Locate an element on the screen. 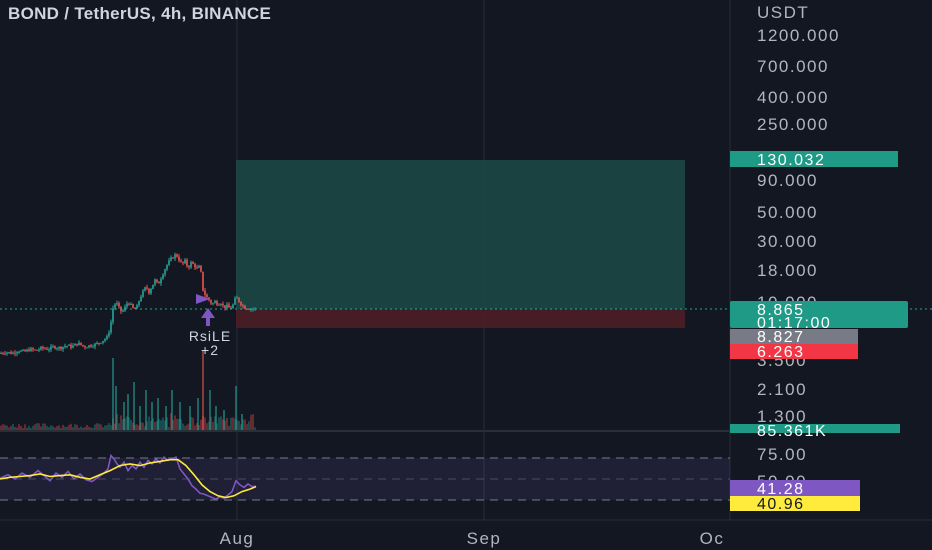 This screenshot has height=550, width=932. volume-text: 85.361K is located at coordinates (792, 431).